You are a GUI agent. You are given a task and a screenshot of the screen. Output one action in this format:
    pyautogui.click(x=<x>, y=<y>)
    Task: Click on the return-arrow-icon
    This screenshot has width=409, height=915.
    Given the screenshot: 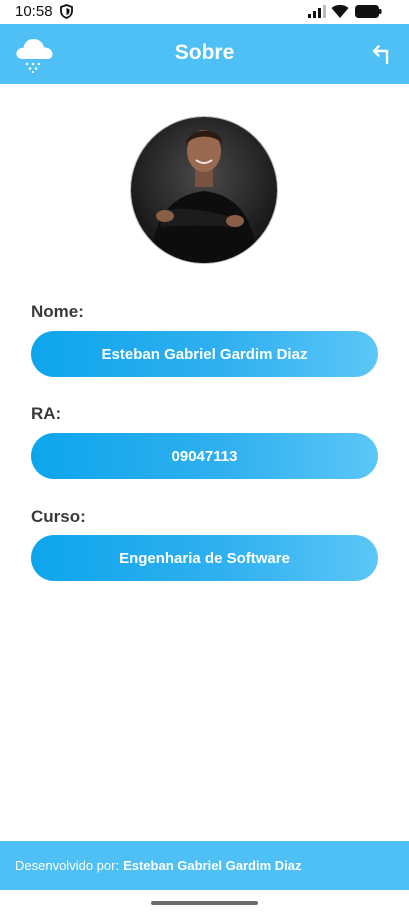 What is the action you would take?
    pyautogui.click(x=384, y=55)
    